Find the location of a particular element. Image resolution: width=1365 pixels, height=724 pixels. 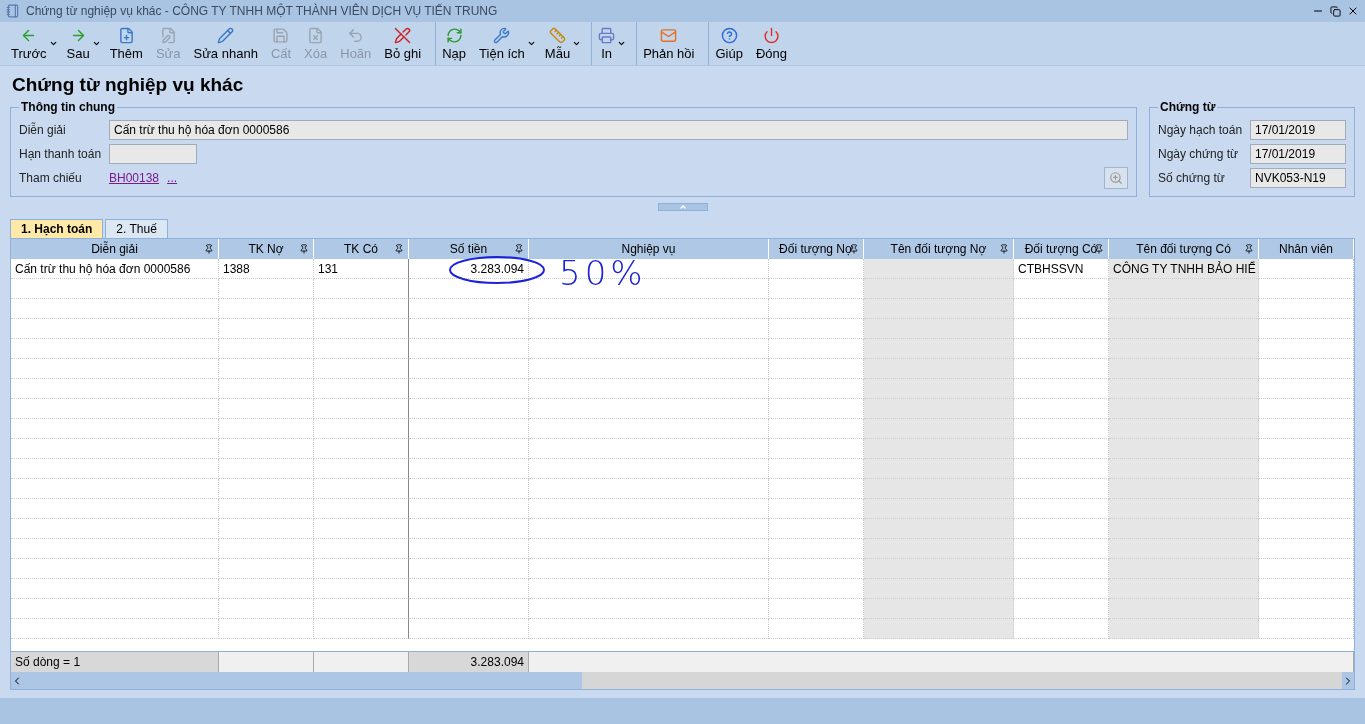

field-label: Tham chiếu is located at coordinates (51, 178).